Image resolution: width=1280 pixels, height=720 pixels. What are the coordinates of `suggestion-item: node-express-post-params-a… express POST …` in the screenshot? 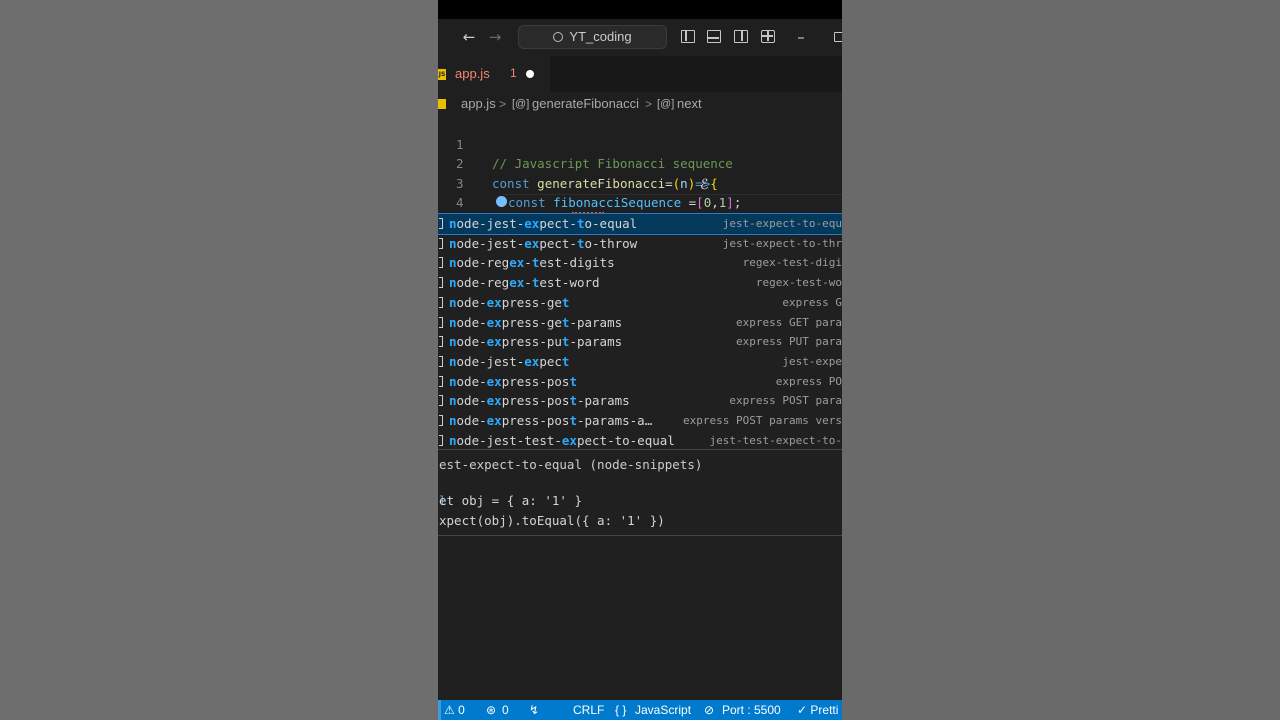 It's located at (640, 421).